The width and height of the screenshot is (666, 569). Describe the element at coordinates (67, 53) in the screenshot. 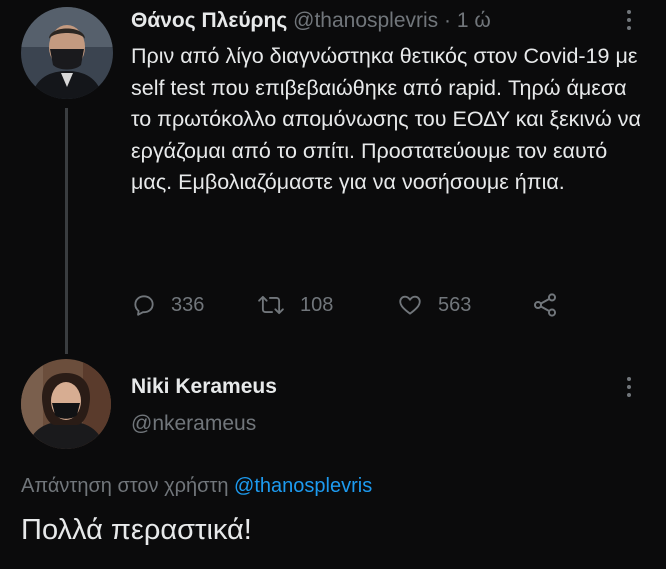

I see `avatar-thanosplevris` at that location.